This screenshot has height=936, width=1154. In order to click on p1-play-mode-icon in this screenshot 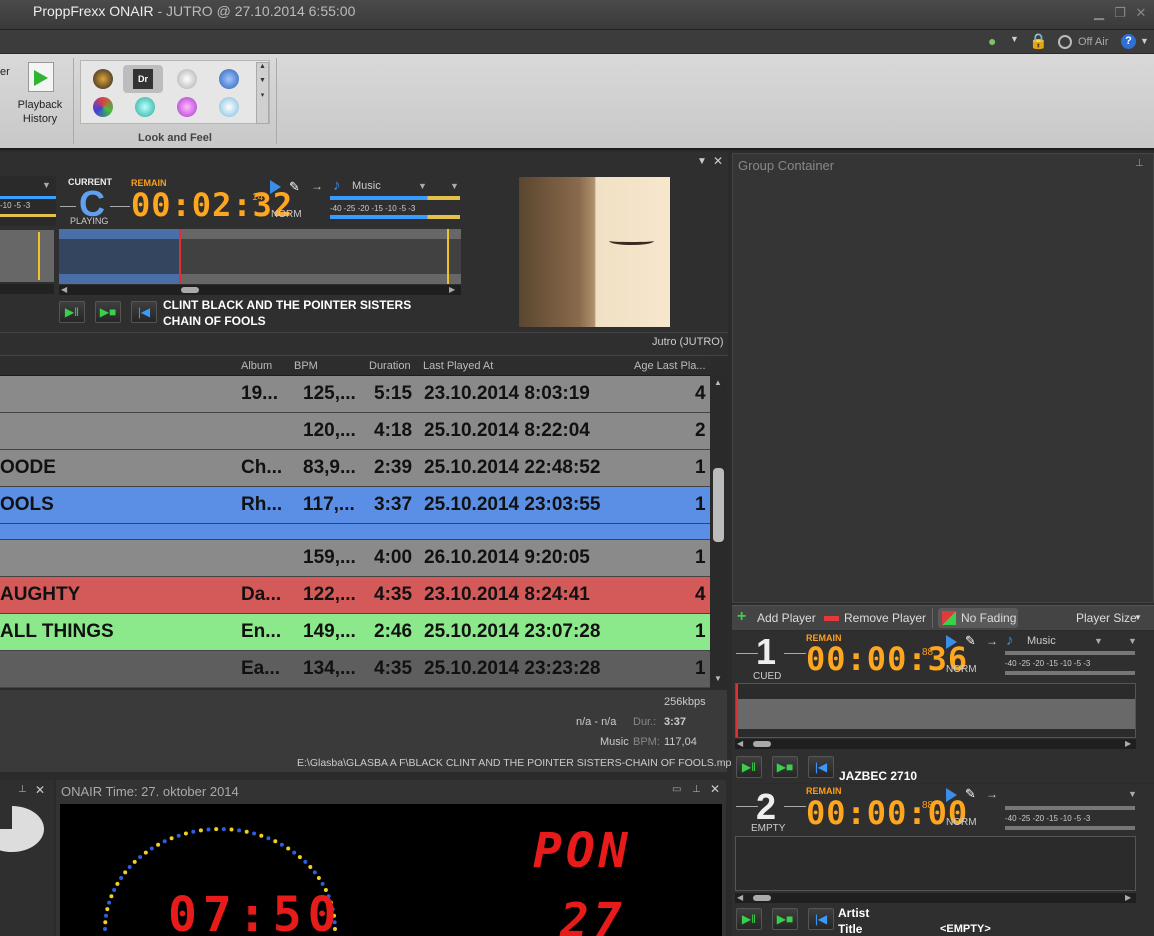, I will do `click(951, 642)`.